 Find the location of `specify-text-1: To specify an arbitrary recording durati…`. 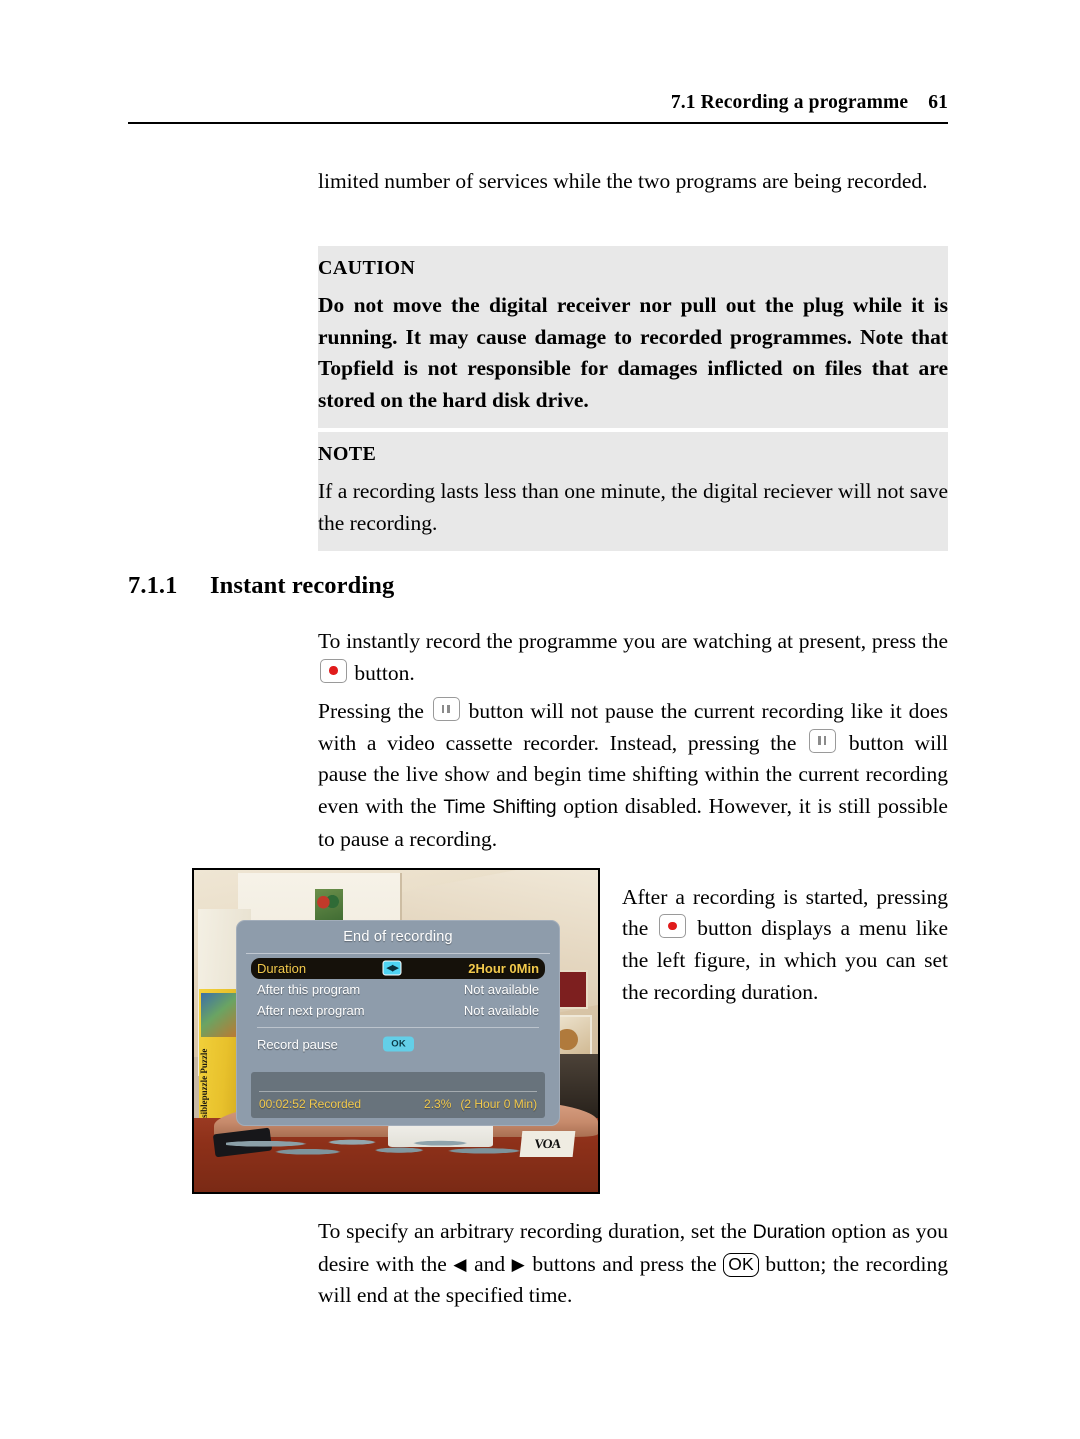

specify-text-1: To specify an arbitrary recording durati… is located at coordinates (535, 1231).